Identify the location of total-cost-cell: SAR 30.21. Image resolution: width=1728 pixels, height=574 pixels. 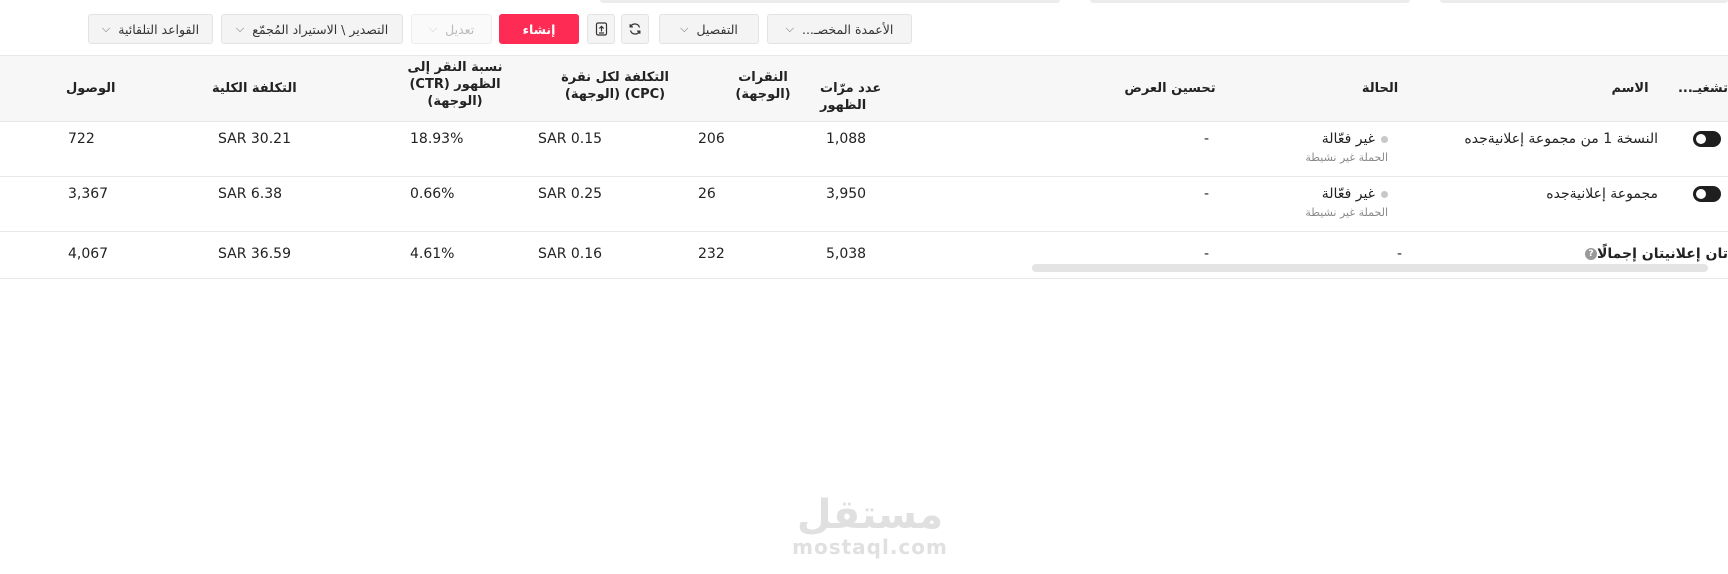
(254, 139).